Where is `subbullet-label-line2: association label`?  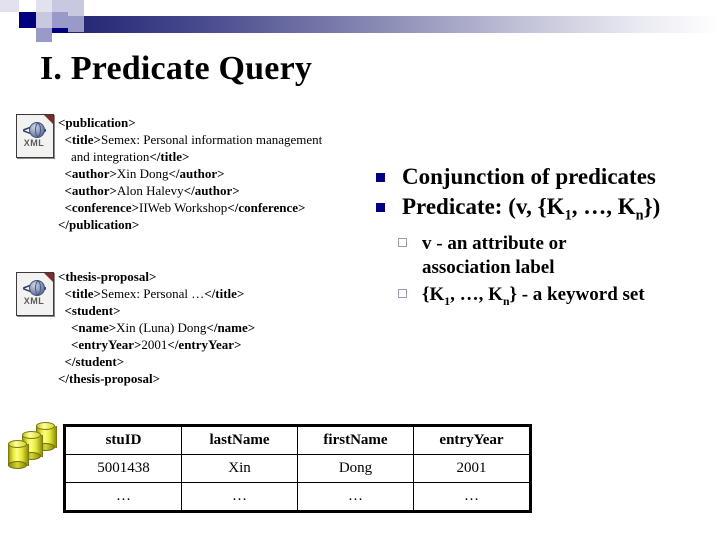
subbullet-label-line2: association label is located at coordinates (488, 267).